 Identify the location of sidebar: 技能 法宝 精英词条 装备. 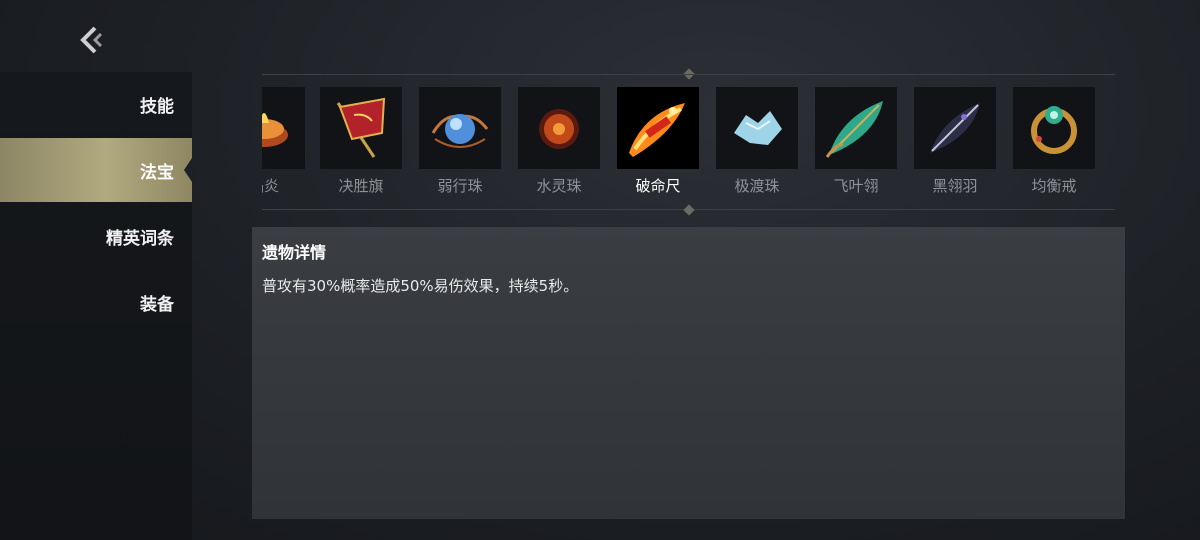
(96, 306).